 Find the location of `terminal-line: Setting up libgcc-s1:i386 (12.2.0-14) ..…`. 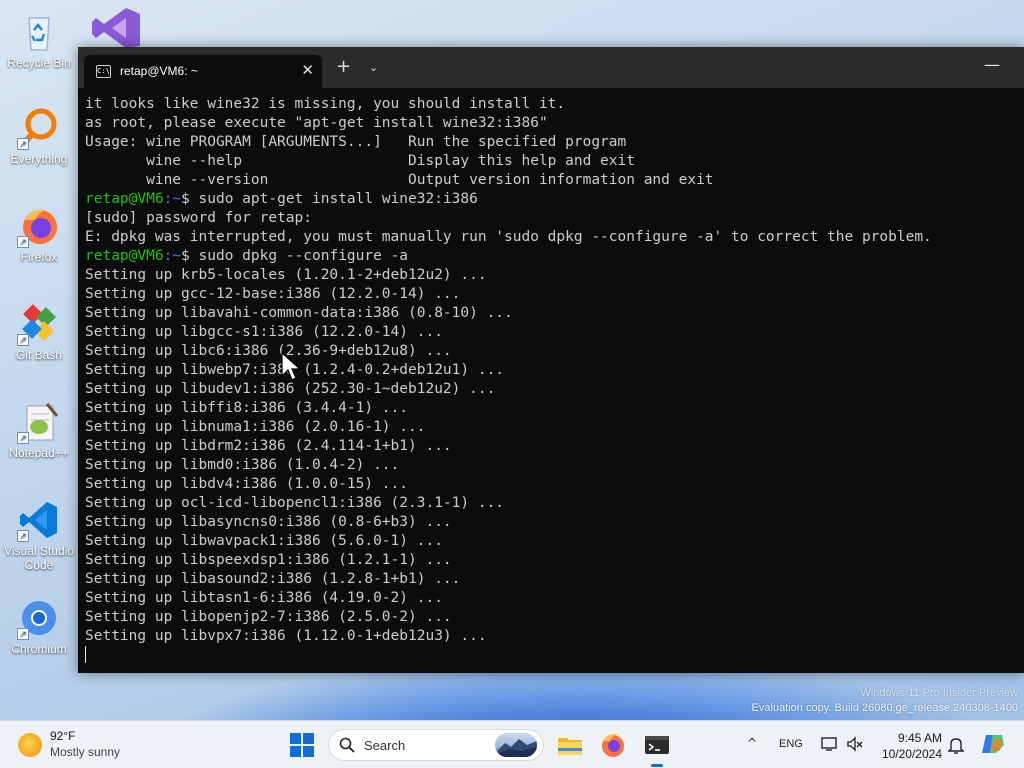

terminal-line: Setting up libgcc-s1:i386 (12.2.0-14) ..… is located at coordinates (264, 332).